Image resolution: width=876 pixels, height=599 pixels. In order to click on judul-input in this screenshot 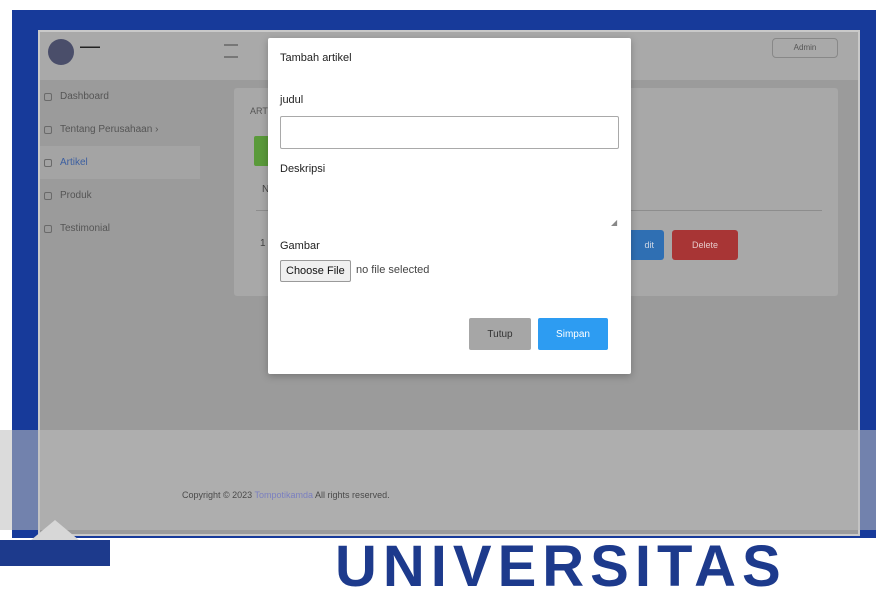, I will do `click(449, 132)`.